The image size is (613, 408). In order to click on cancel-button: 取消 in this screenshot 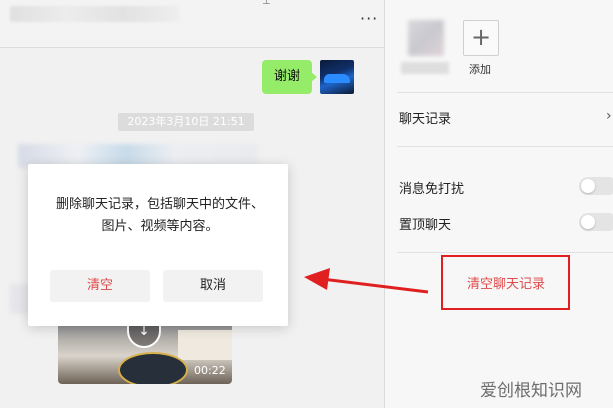, I will do `click(213, 286)`.